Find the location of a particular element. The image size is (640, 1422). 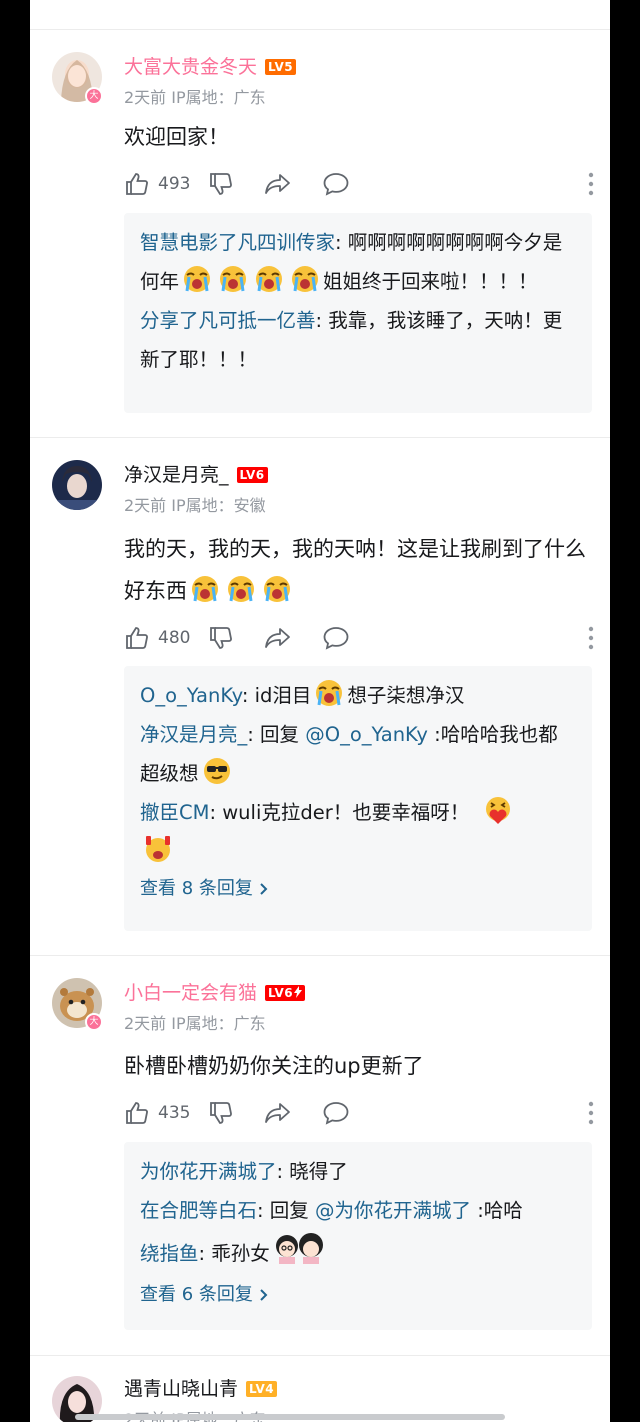

like-button: 493 is located at coordinates (166, 184).